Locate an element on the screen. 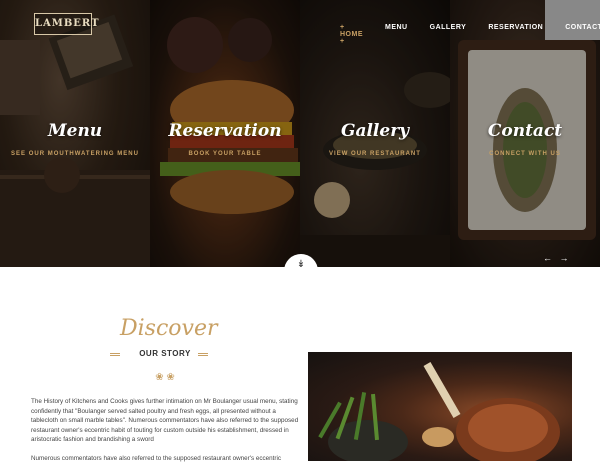 The width and height of the screenshot is (600, 464). site-logo: LAMBERT is located at coordinates (66, 24).